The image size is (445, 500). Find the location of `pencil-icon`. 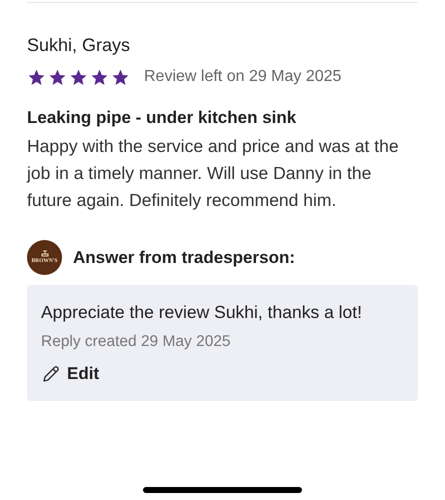

pencil-icon is located at coordinates (51, 374).